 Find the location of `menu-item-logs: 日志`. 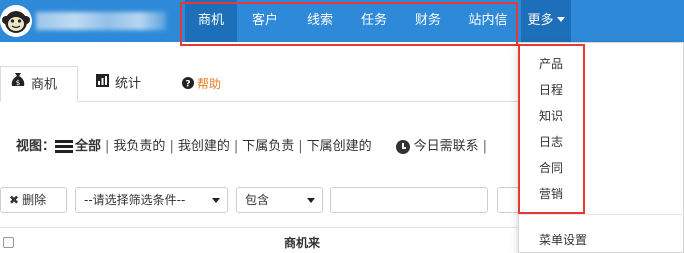

menu-item-logs: 日志 is located at coordinates (551, 141).